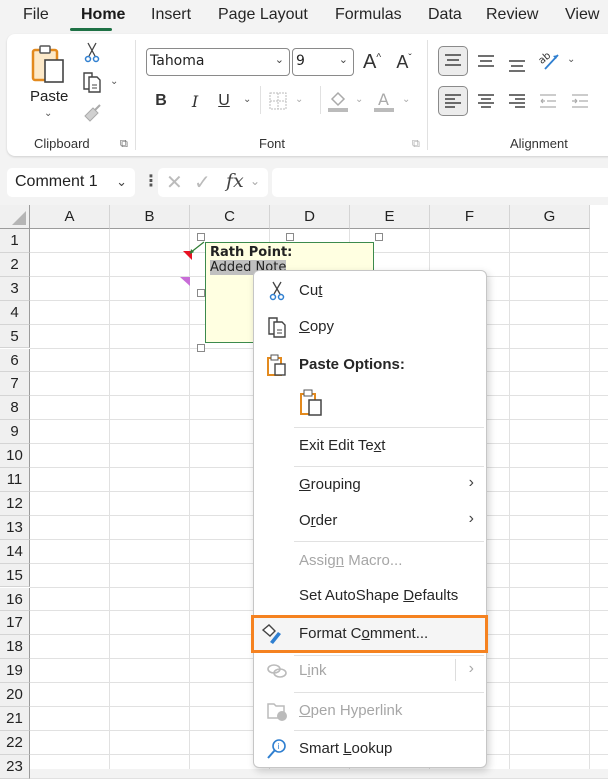  Describe the element at coordinates (453, 101) in the screenshot. I see `align-left-button` at that location.